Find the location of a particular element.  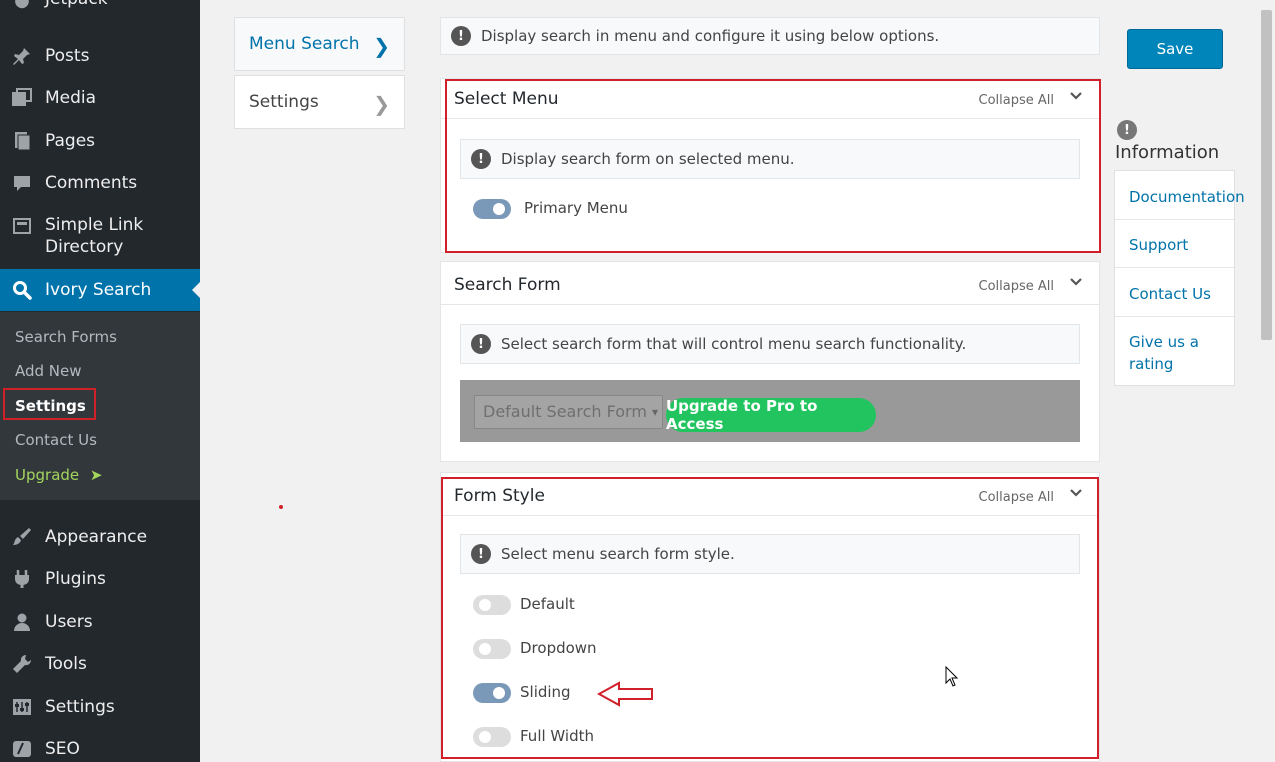

style-sliding-toggle is located at coordinates (492, 693).